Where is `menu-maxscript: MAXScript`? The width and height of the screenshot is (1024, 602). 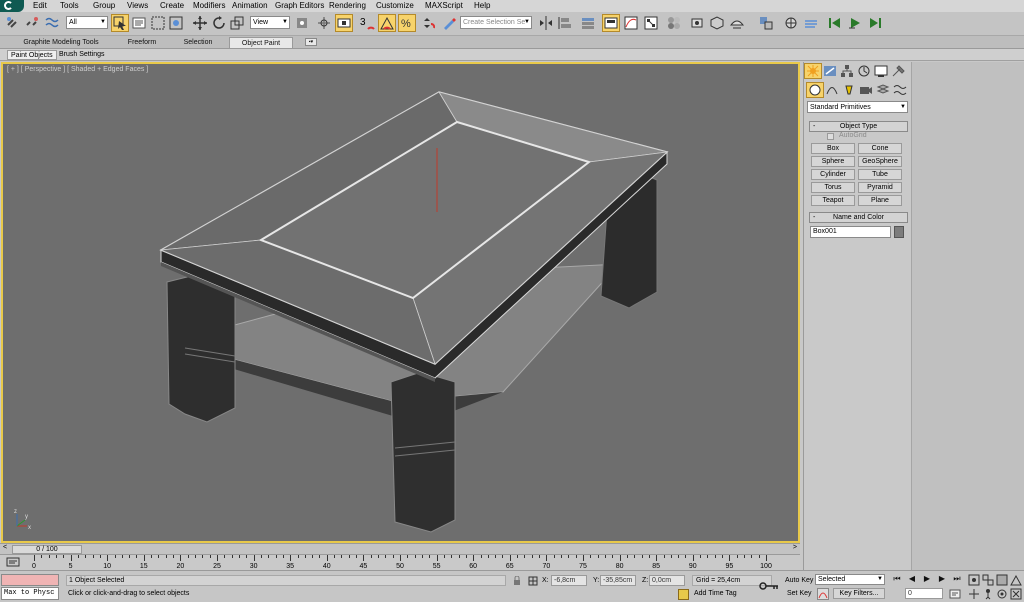
menu-maxscript: MAXScript is located at coordinates (444, 5).